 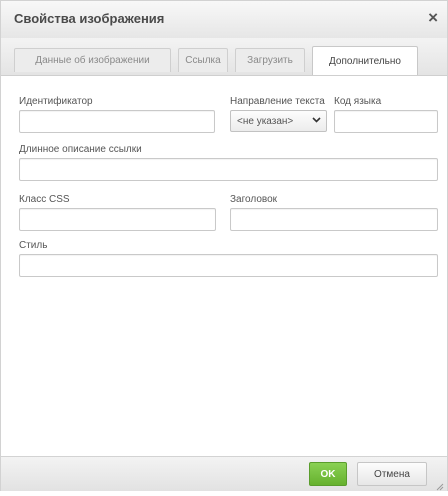 What do you see at coordinates (228, 265) in the screenshot?
I see `style-field` at bounding box center [228, 265].